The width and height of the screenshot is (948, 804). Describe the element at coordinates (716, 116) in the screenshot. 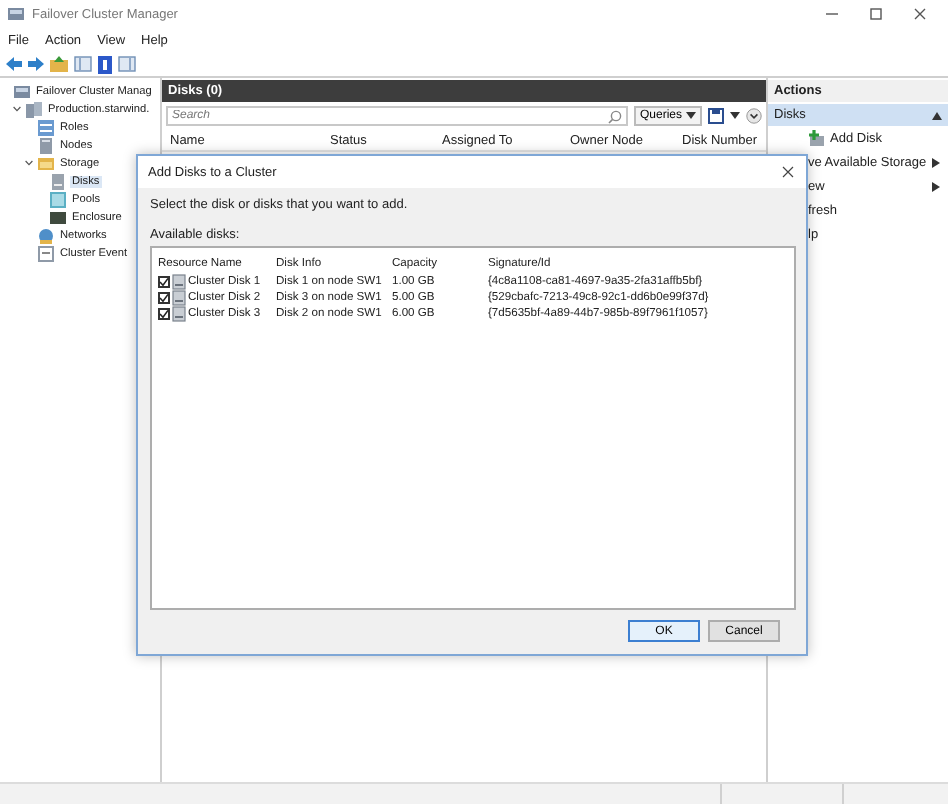

I see `save-icon` at that location.